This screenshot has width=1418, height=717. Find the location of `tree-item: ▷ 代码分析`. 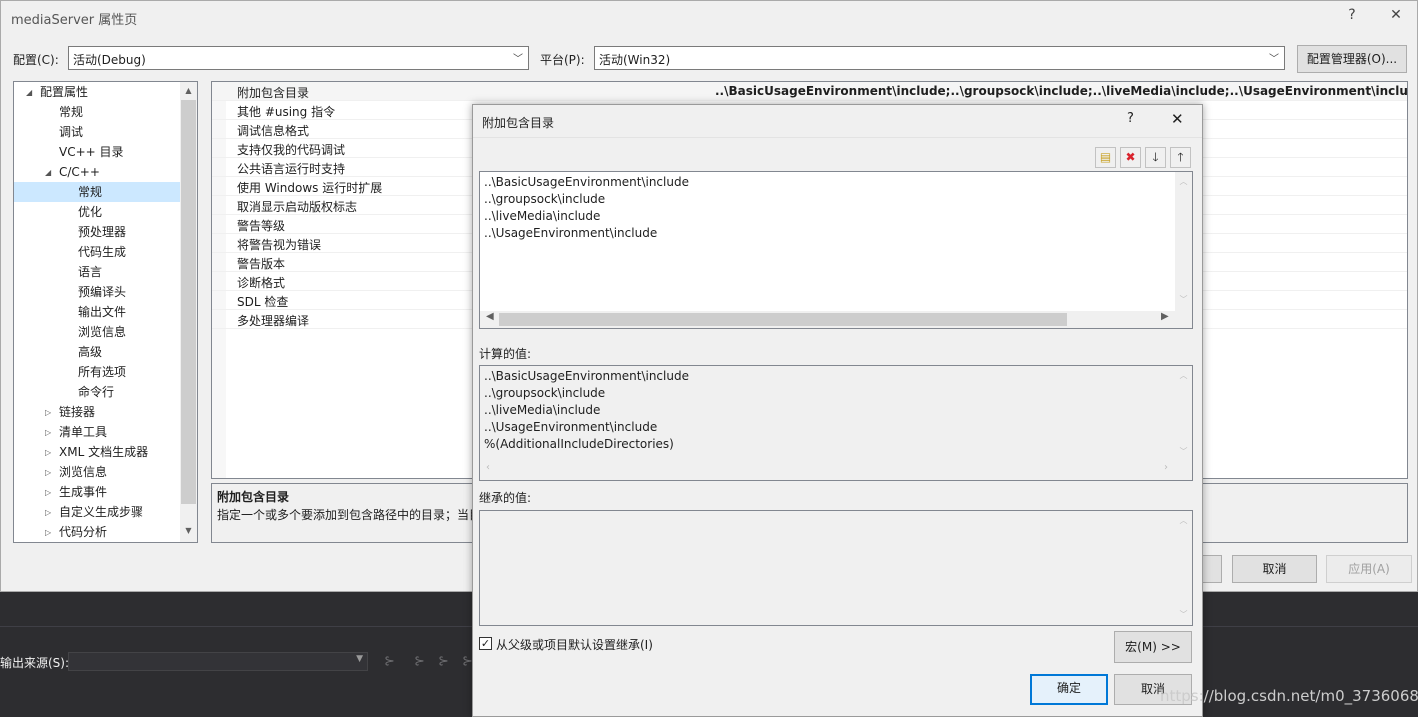

tree-item: ▷ 代码分析 is located at coordinates (97, 532).